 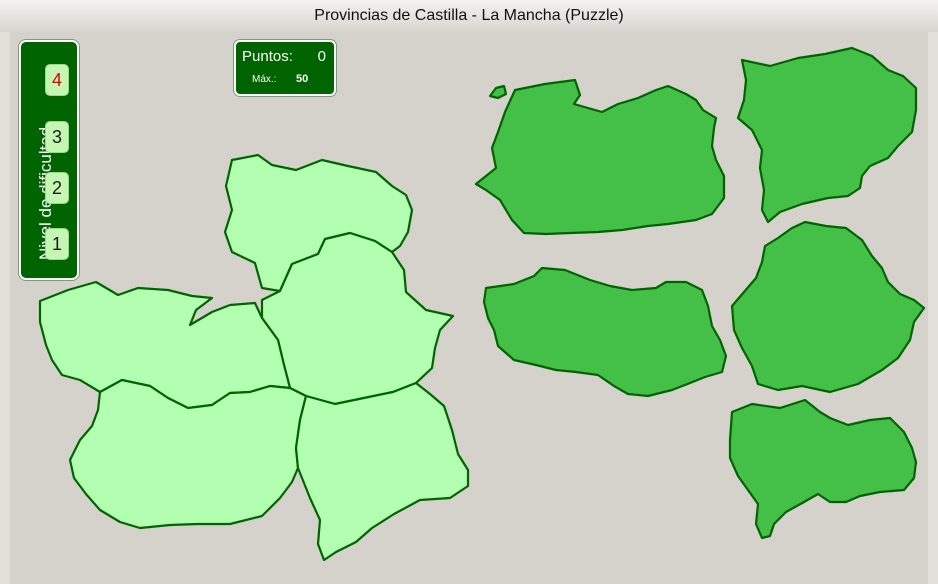 What do you see at coordinates (165, 345) in the screenshot?
I see `slot-toledo` at bounding box center [165, 345].